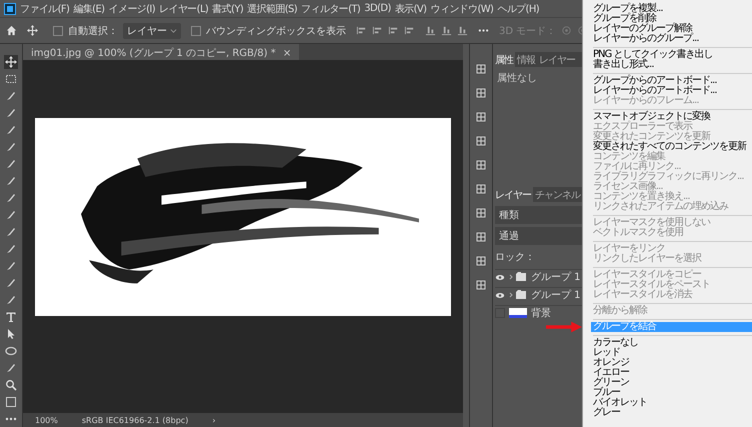  I want to click on zoom-tool-icon, so click(11, 385).